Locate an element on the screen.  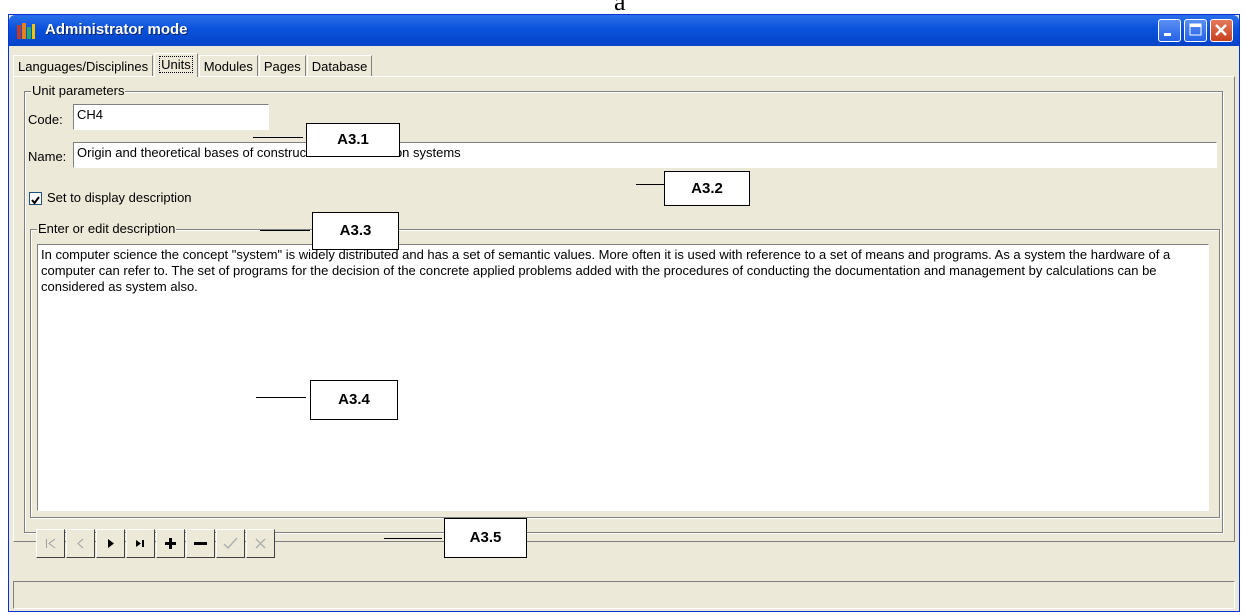
tab-languages-disciplines: Languages/Disciplines is located at coordinates (83, 65).